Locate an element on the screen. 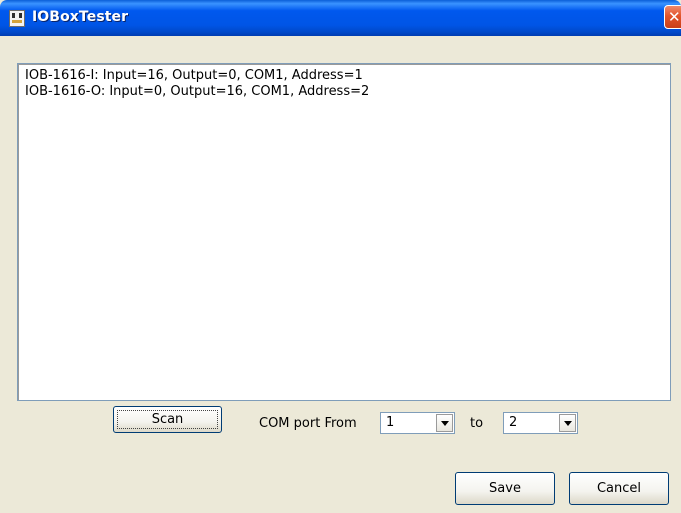 The width and height of the screenshot is (681, 513). com-to-value: 2 is located at coordinates (513, 422).